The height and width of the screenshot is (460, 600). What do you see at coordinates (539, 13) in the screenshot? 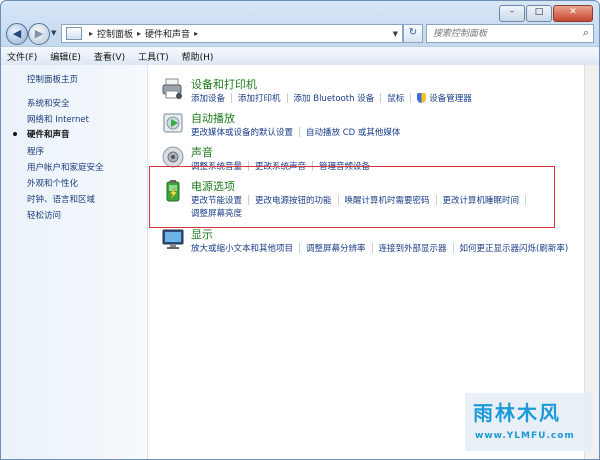
I see `maximize-button: □` at bounding box center [539, 13].